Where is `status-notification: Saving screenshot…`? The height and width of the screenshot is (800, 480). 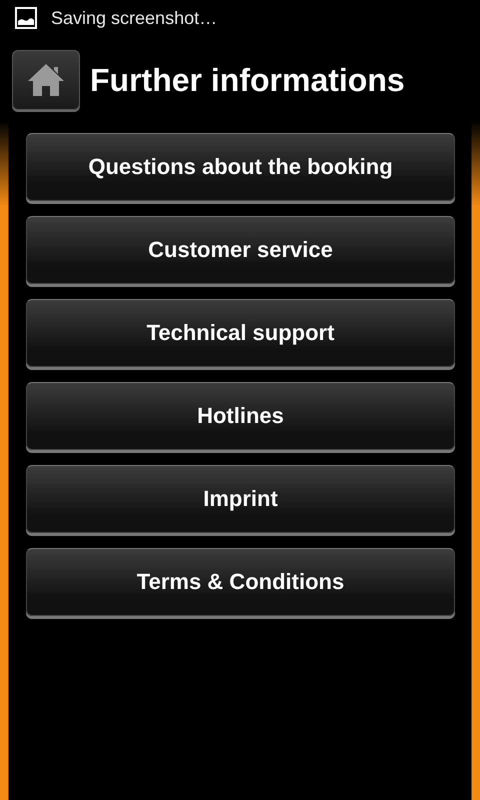
status-notification: Saving screenshot… is located at coordinates (134, 18).